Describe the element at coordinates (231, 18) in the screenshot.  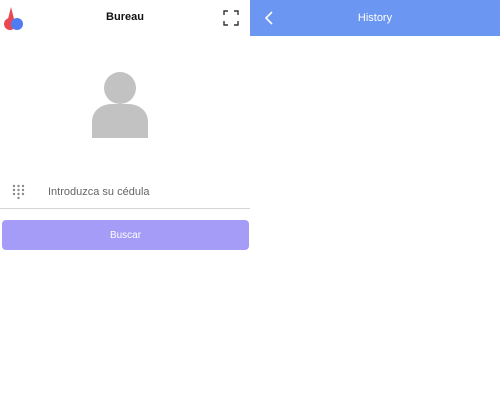
I see `fullscreen-expand-icon` at that location.